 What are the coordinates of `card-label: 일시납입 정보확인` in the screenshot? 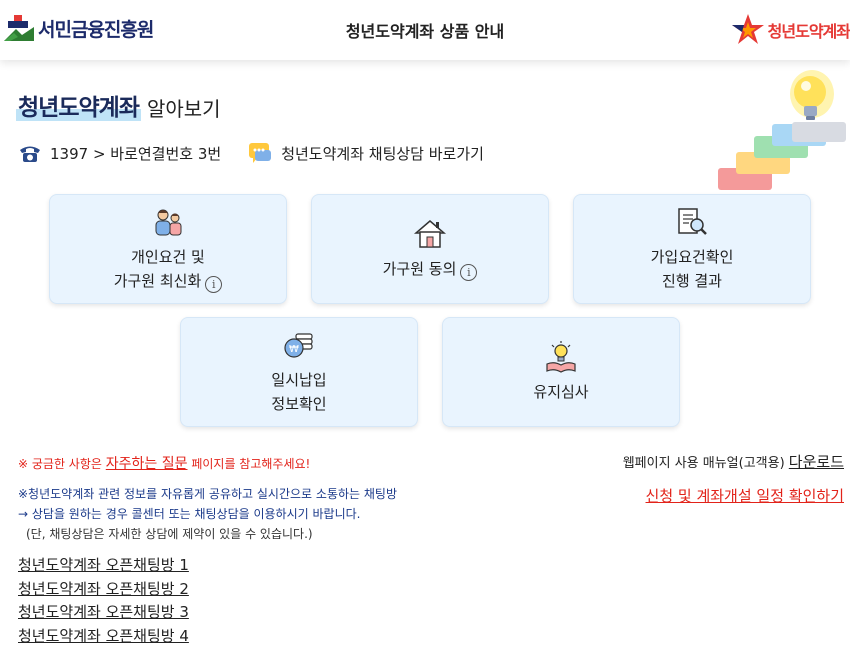 It's located at (299, 392).